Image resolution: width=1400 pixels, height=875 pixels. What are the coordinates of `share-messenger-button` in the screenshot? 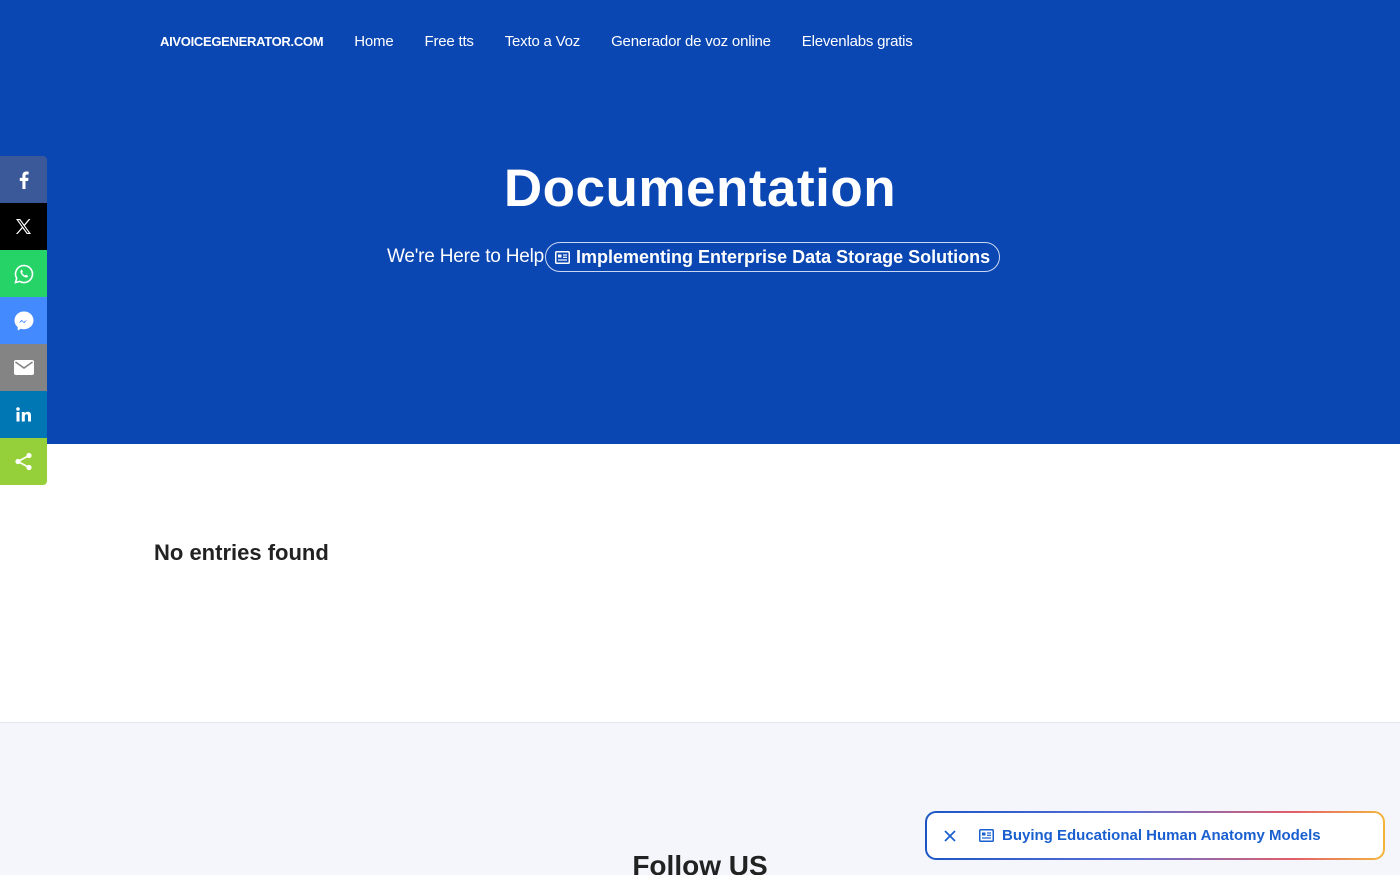 It's located at (23, 320).